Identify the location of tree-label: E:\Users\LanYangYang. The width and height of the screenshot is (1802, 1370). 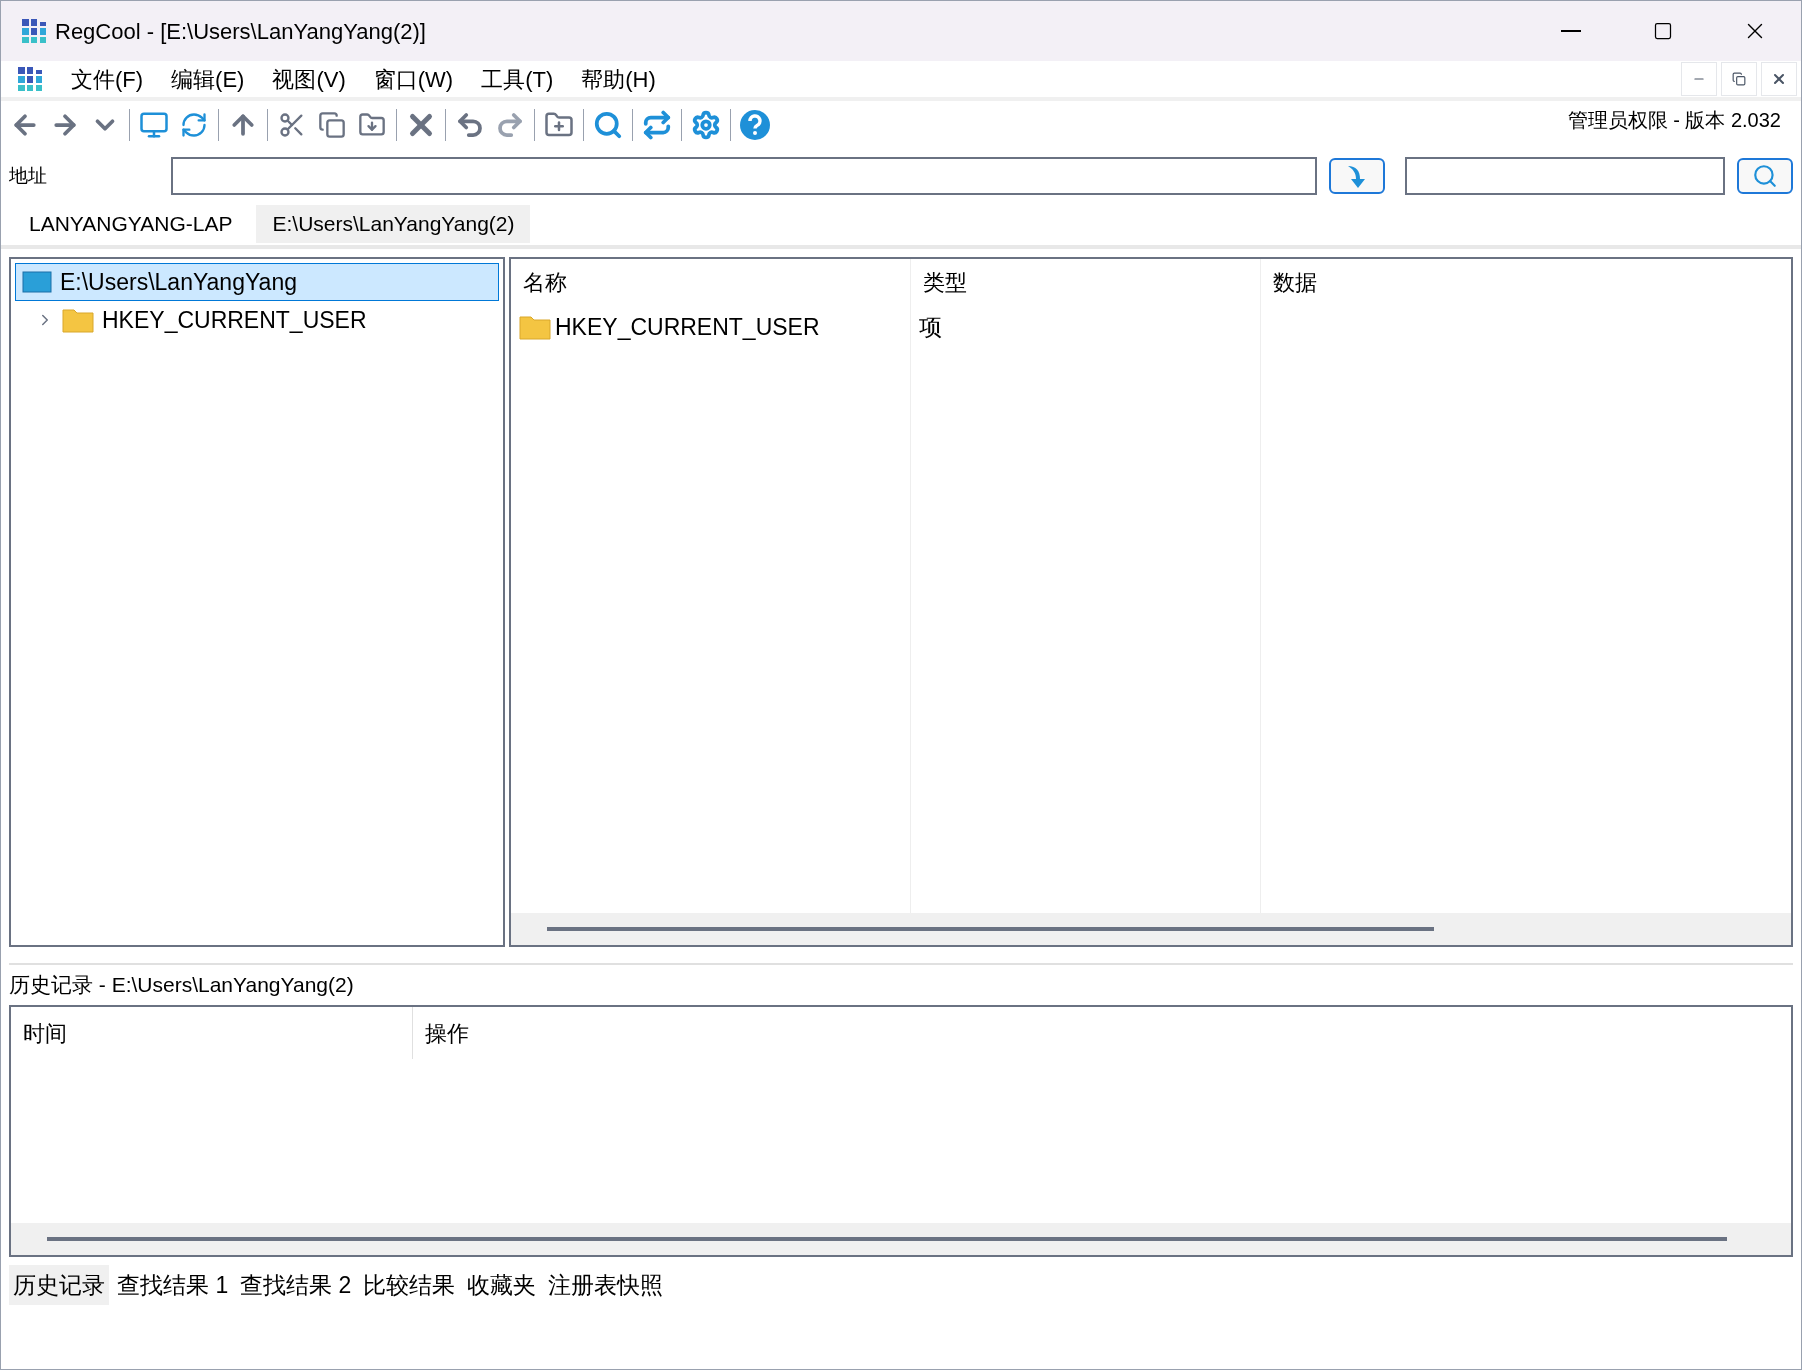
(178, 282).